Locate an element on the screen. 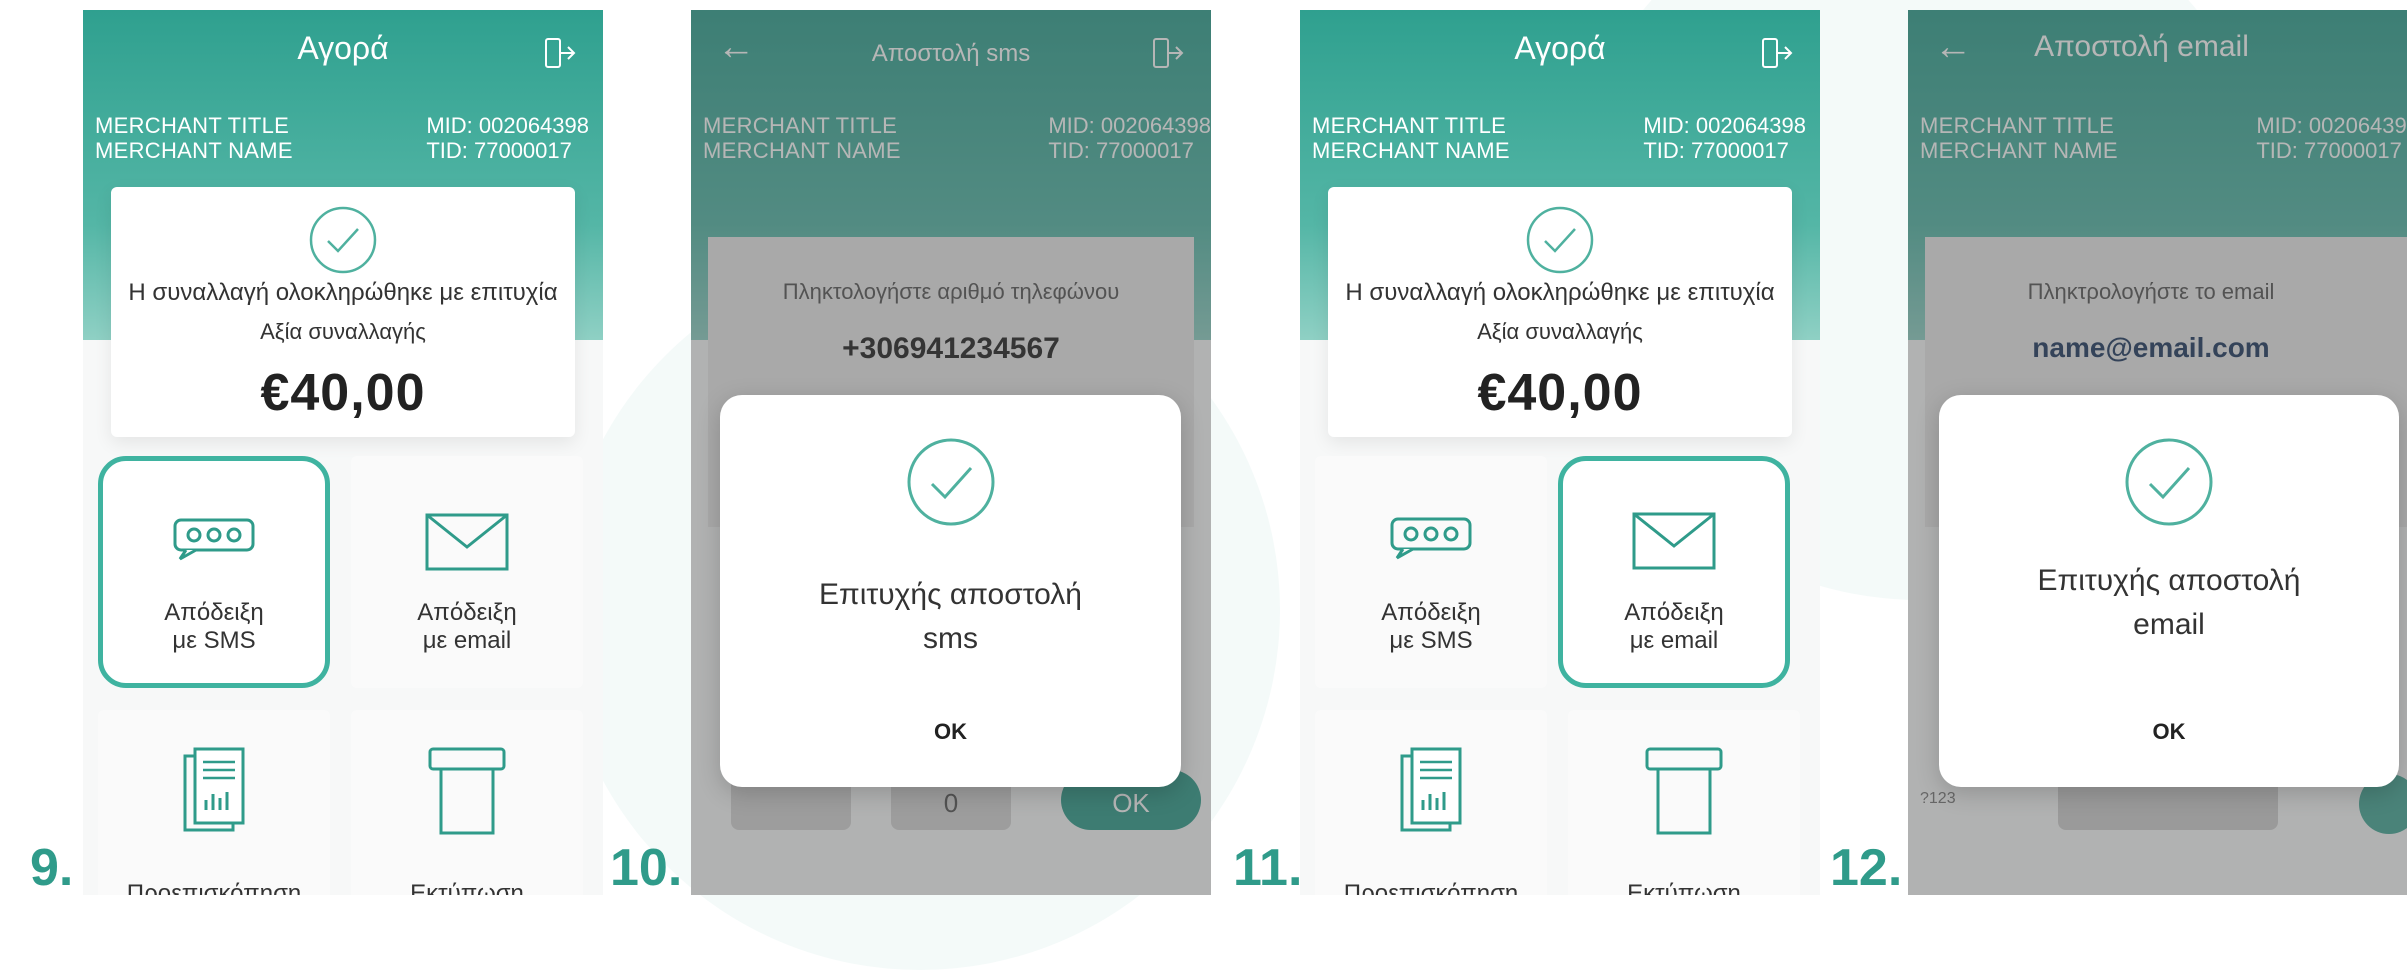  success-dialog: Επιτυχής αποστολή sms OK is located at coordinates (950, 591).